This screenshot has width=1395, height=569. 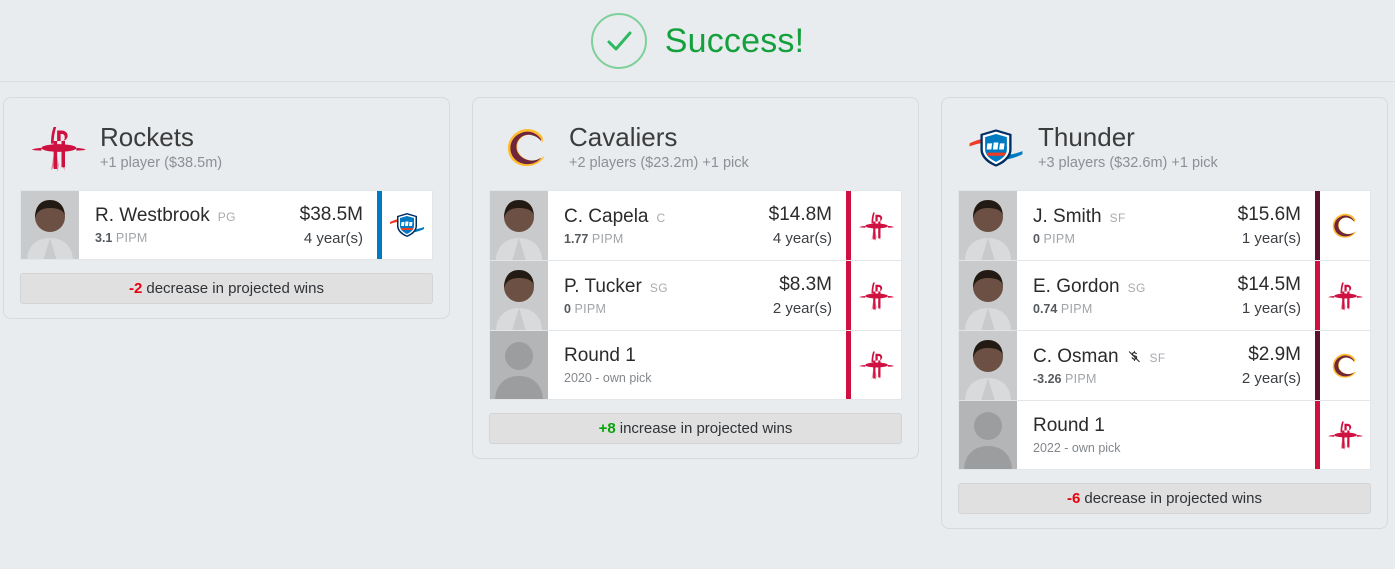 I want to click on player-salary: $8.3M, so click(x=805, y=284).